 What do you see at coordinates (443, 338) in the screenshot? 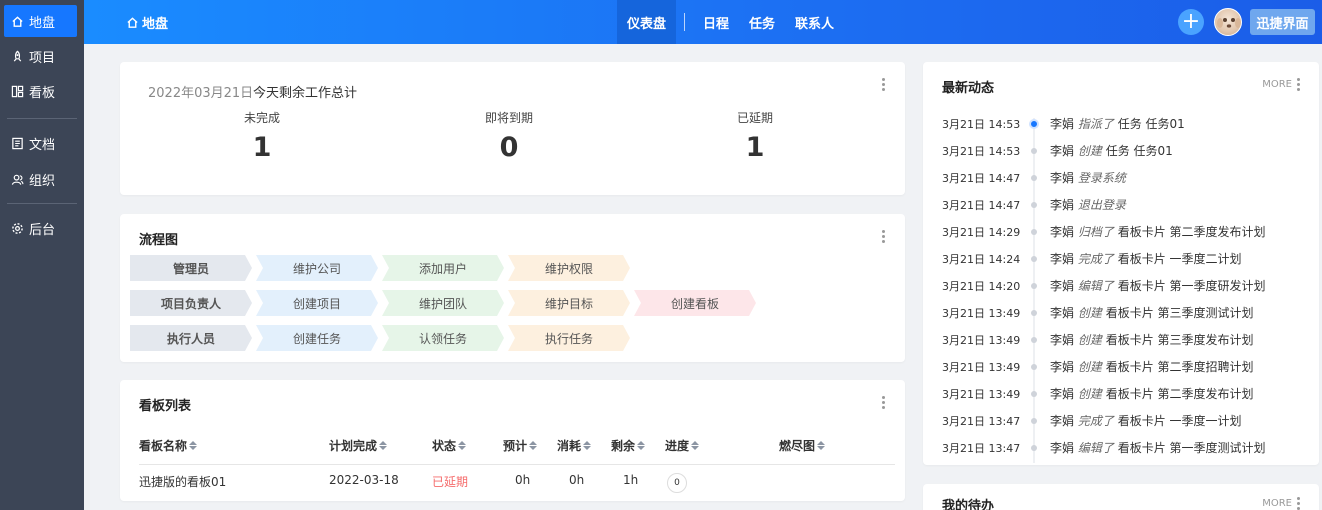
I see `flow-step: 认领任务` at bounding box center [443, 338].